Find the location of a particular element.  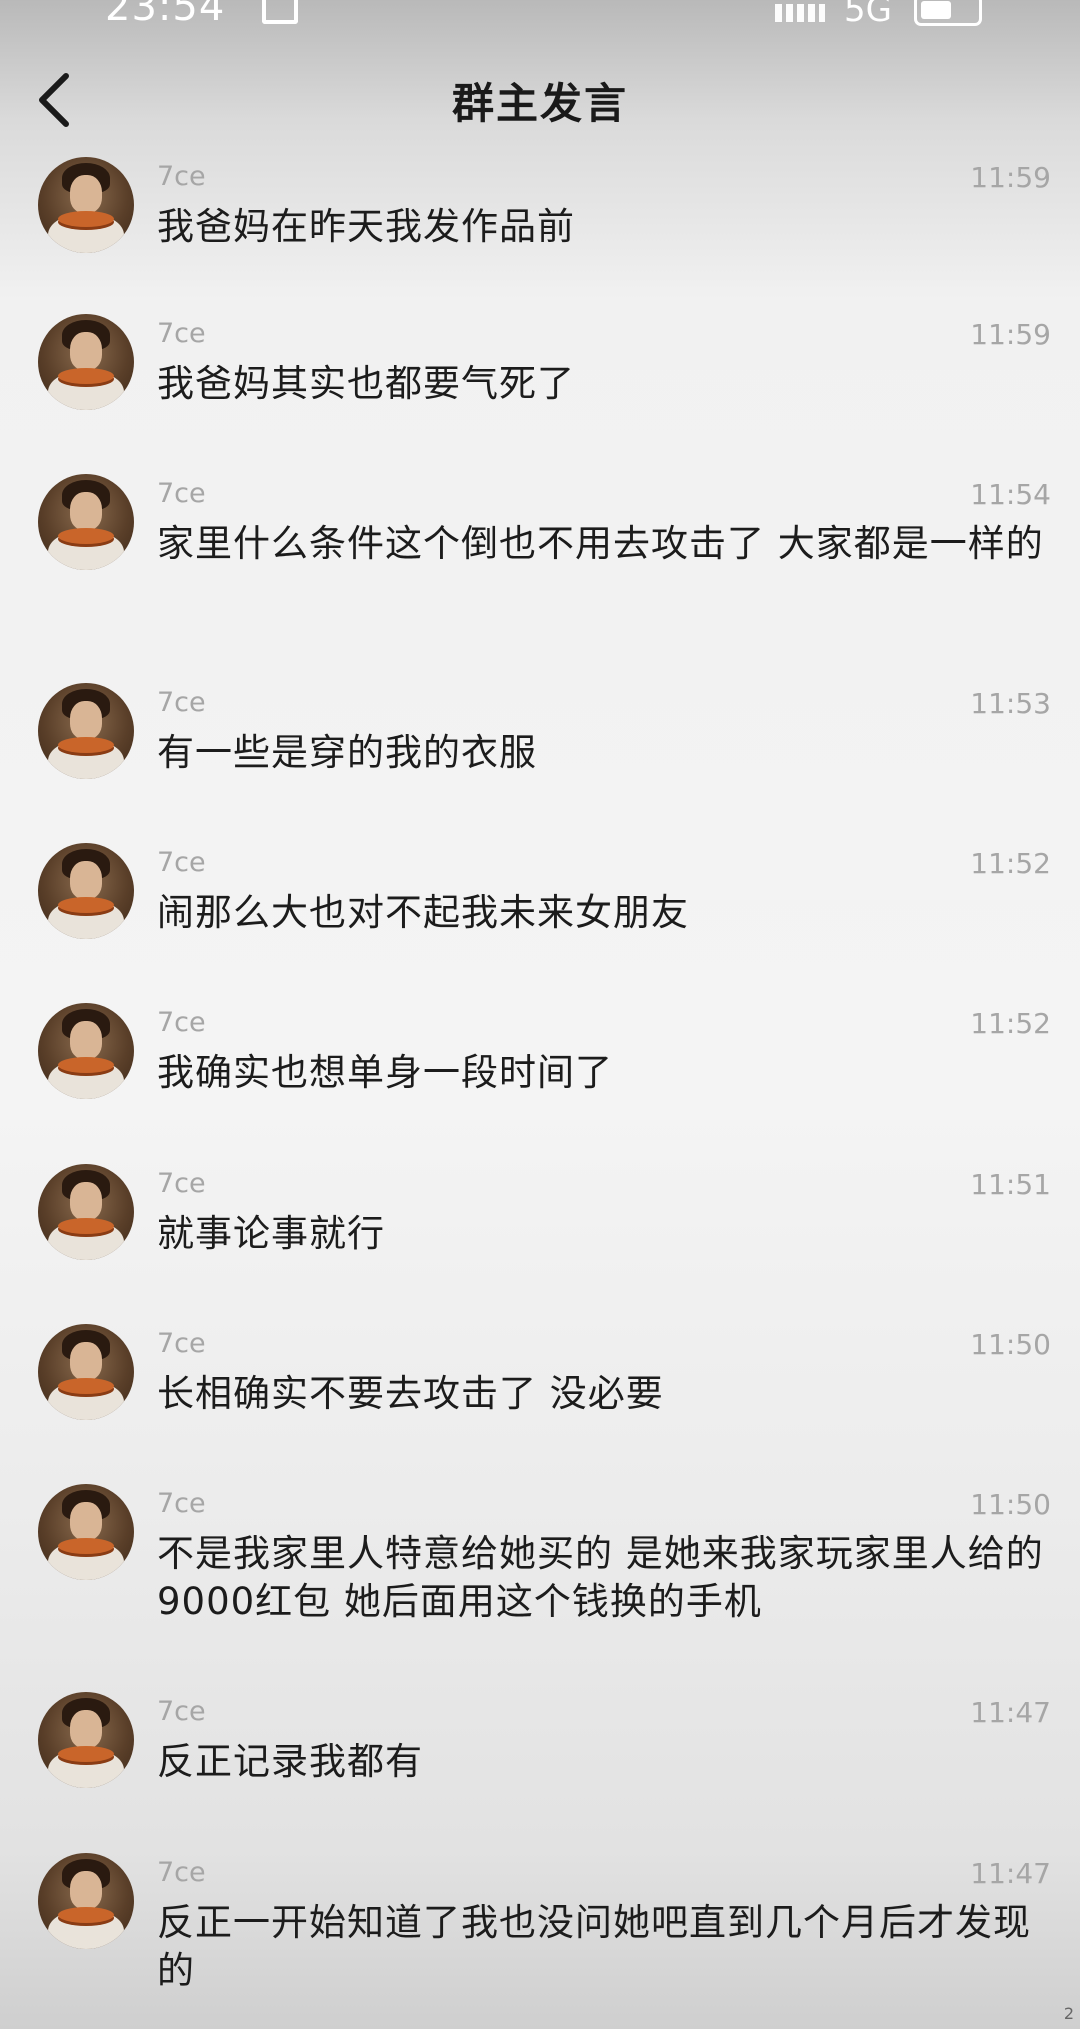

page-marker: 2 is located at coordinates (1068, 2013).